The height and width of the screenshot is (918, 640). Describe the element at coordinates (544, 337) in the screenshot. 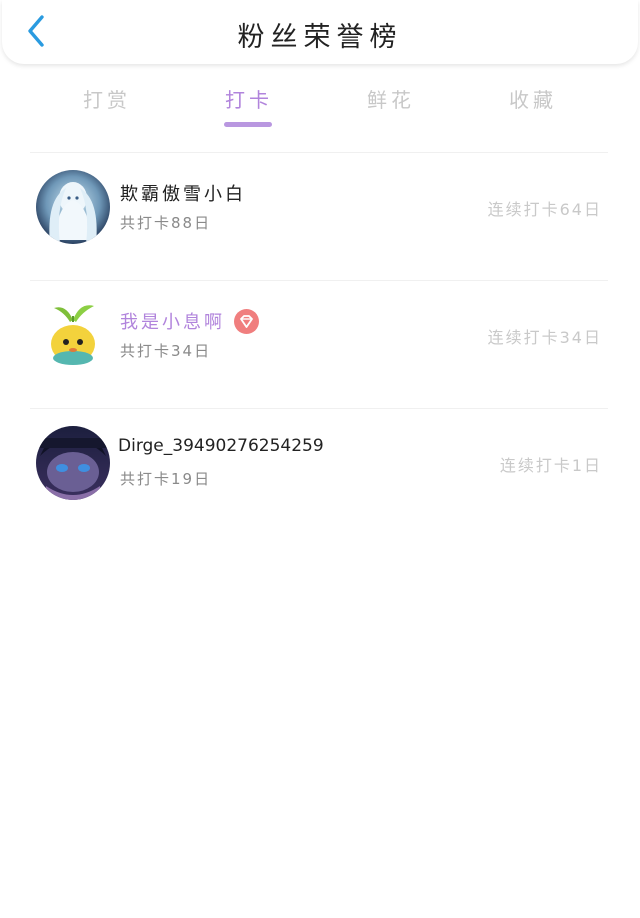

I see `streak-label: 连续打卡34日` at that location.